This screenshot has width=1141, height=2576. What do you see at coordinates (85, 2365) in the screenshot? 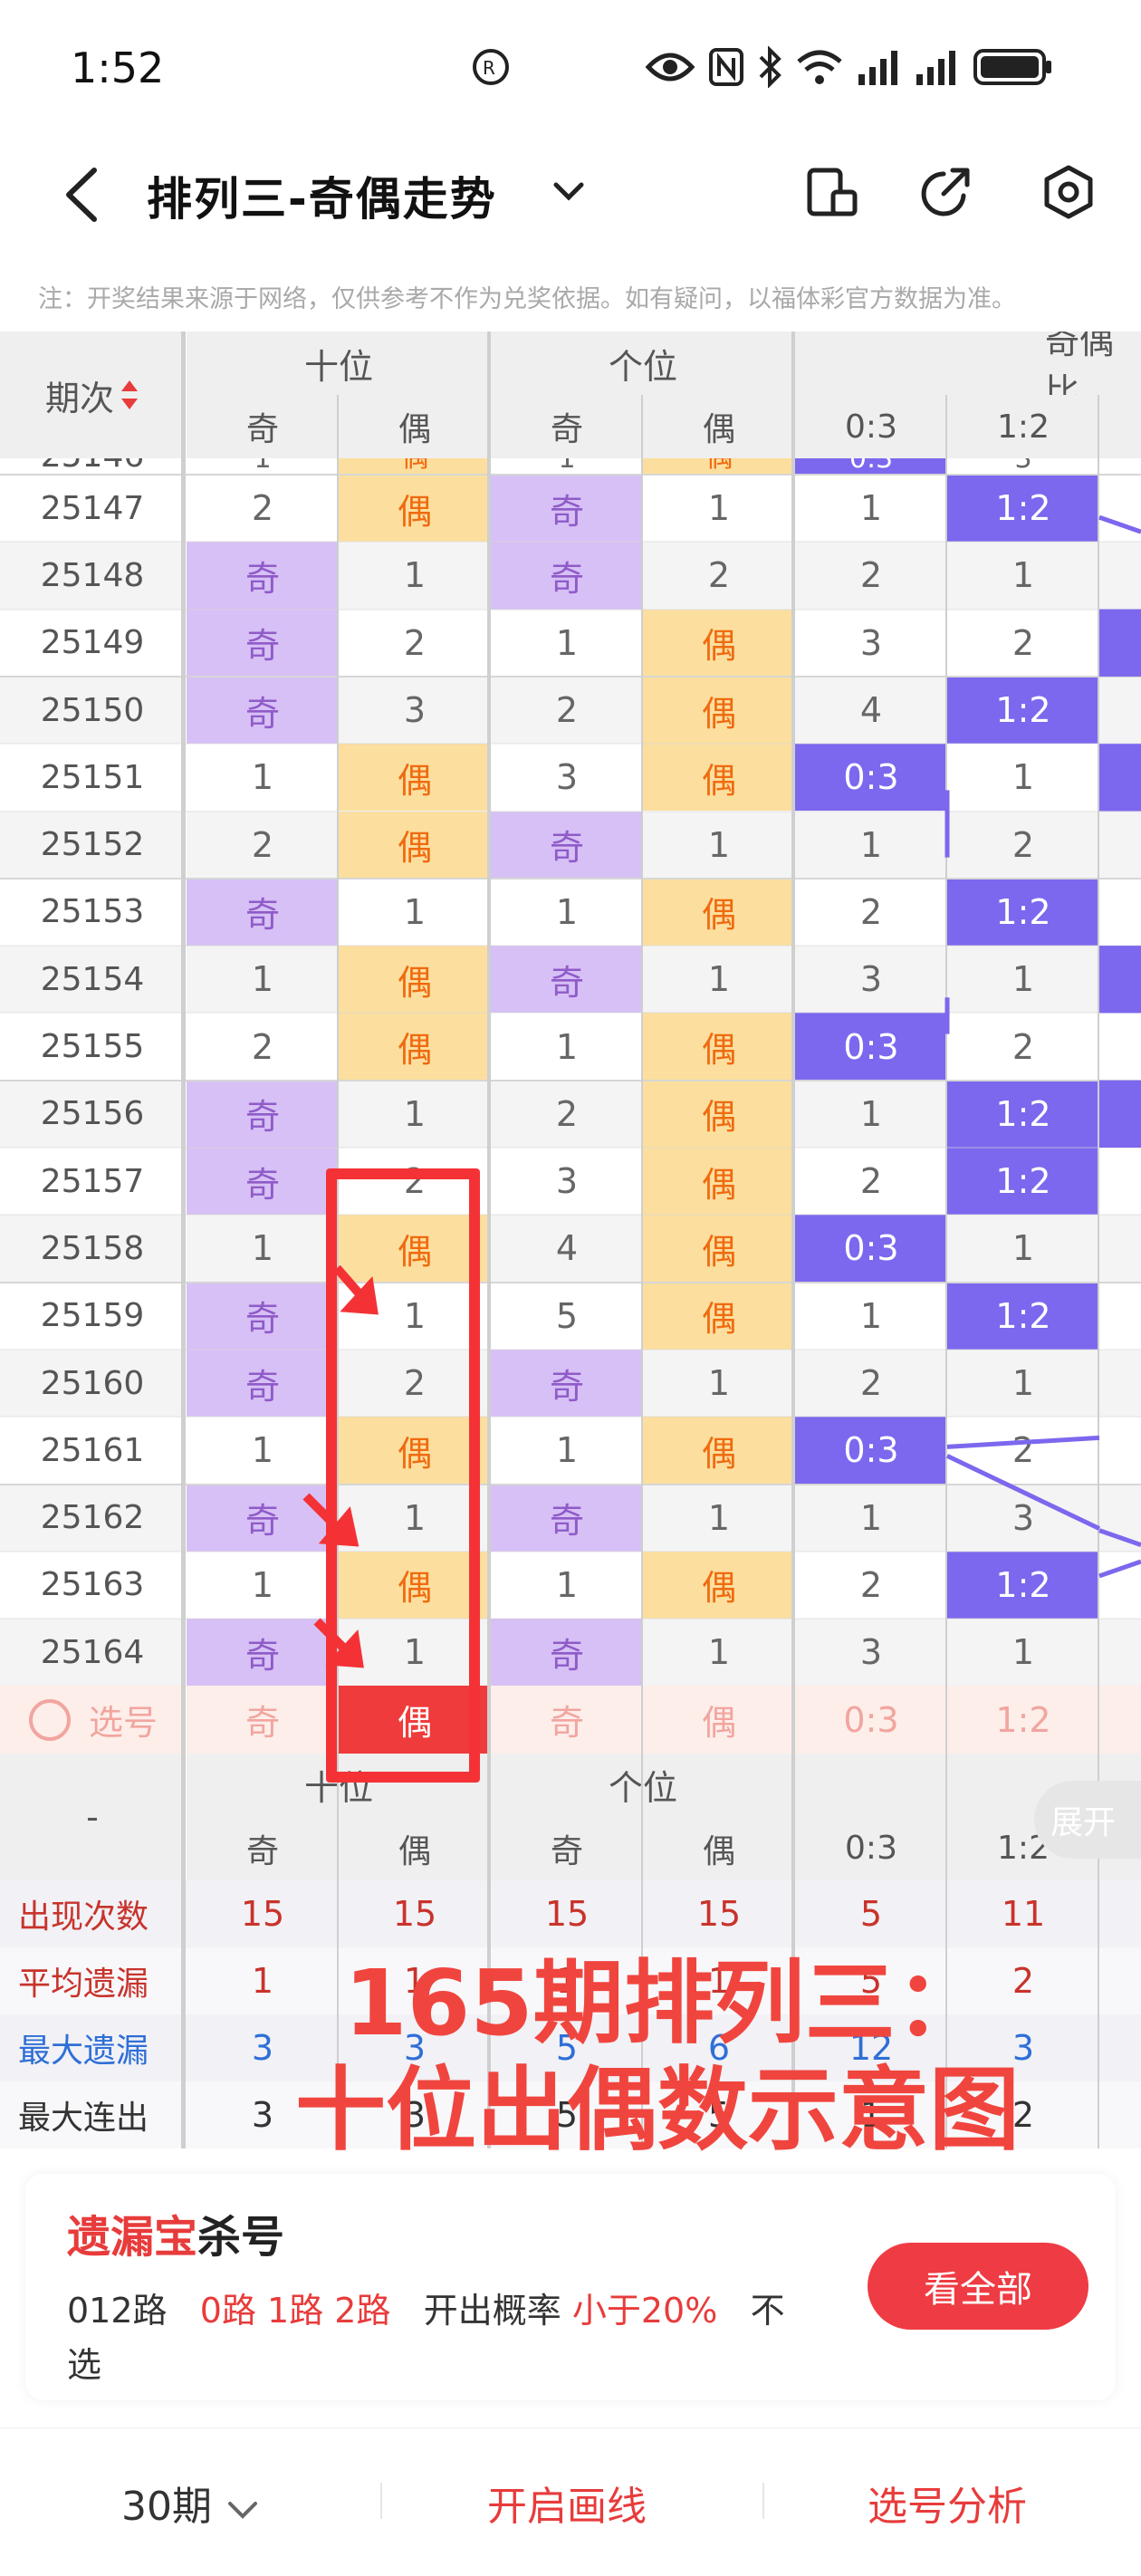
I see `card-desc-wrap: 选` at bounding box center [85, 2365].